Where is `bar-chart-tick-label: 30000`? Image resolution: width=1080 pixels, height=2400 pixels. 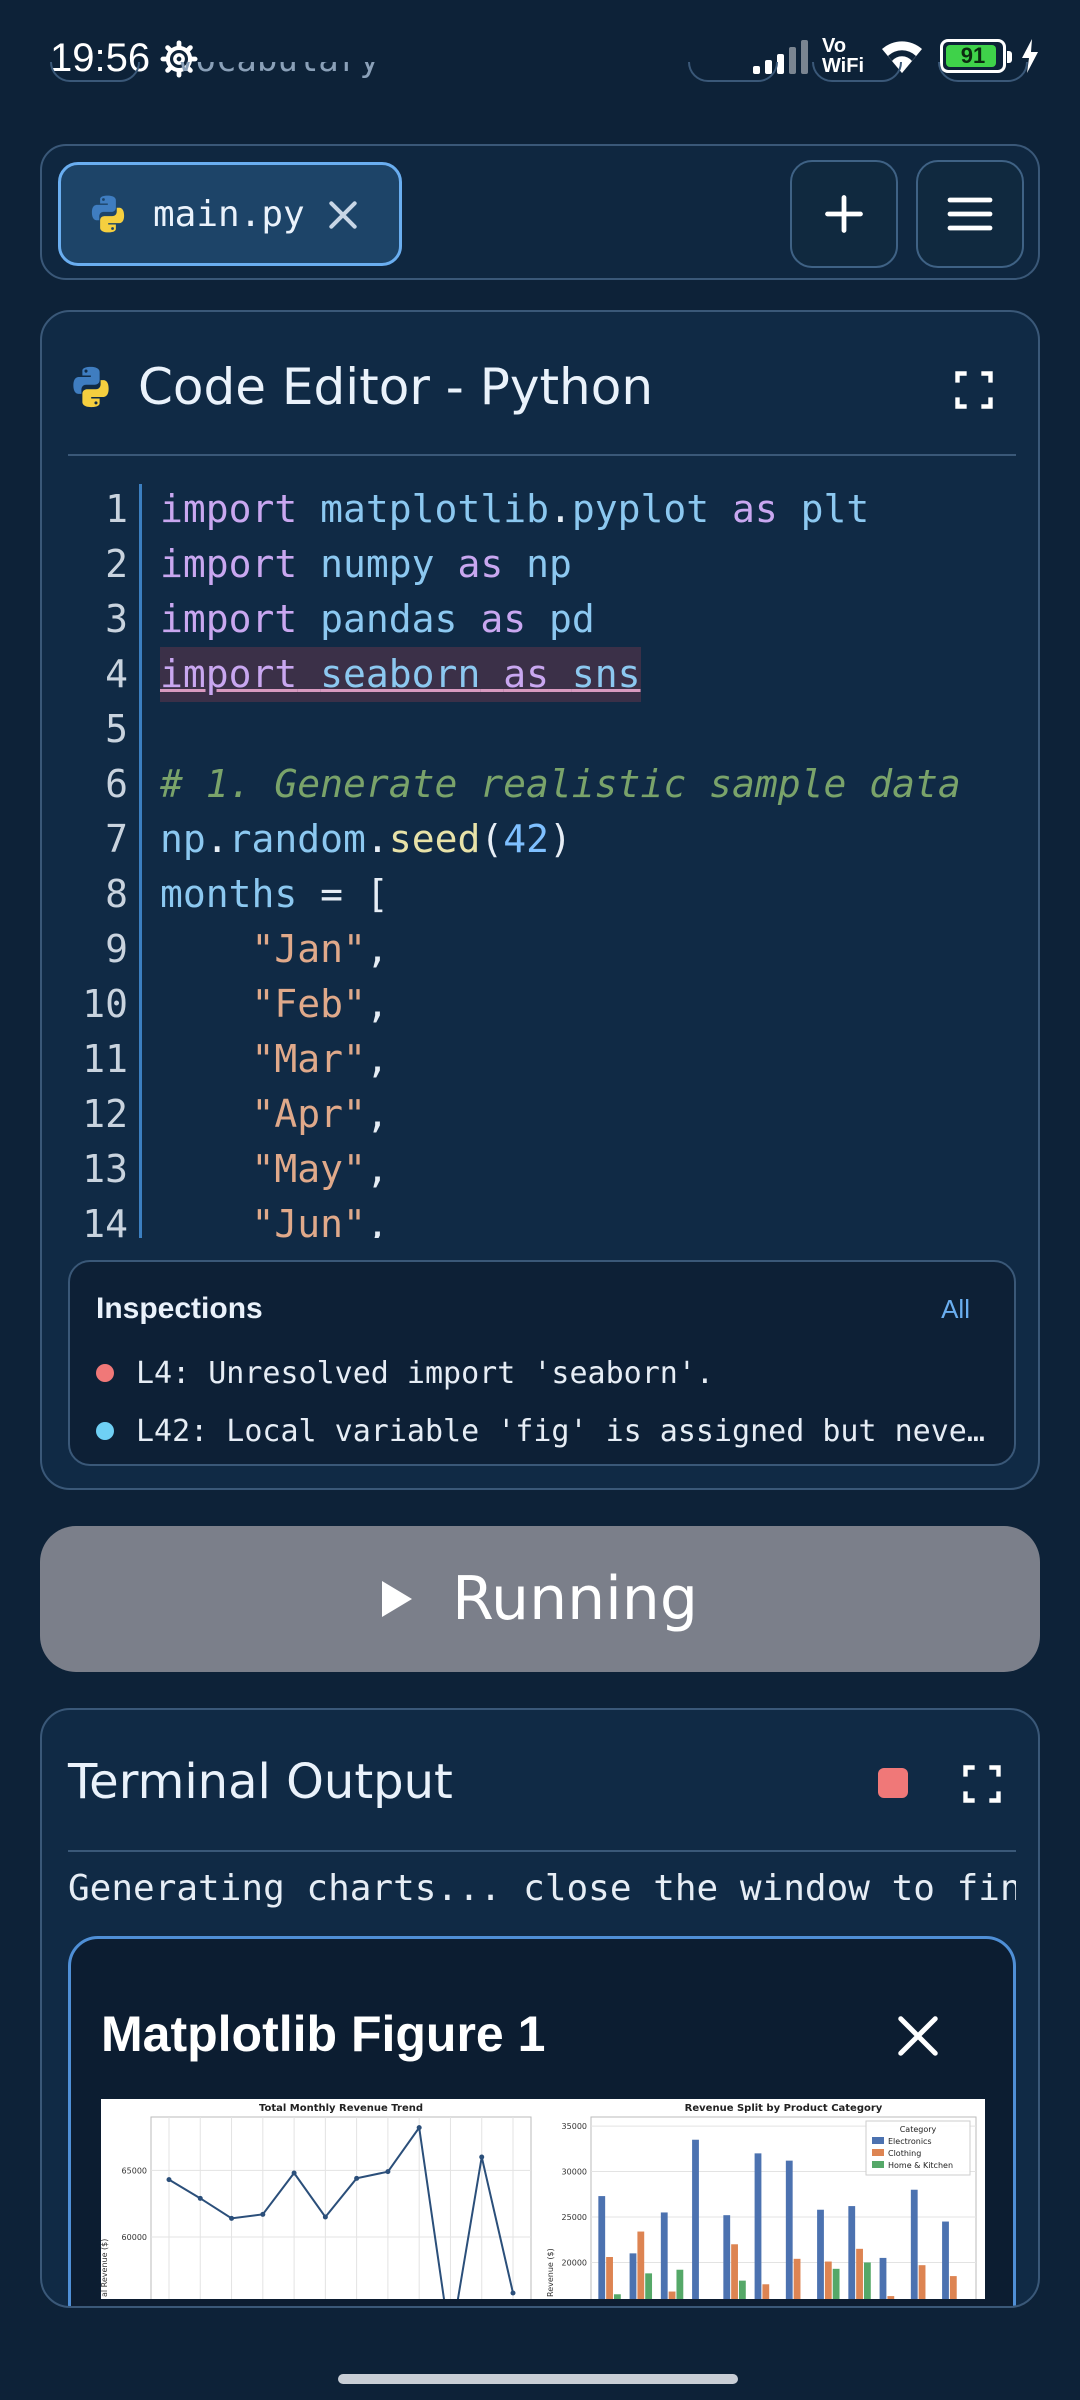 bar-chart-tick-label: 30000 is located at coordinates (574, 2172).